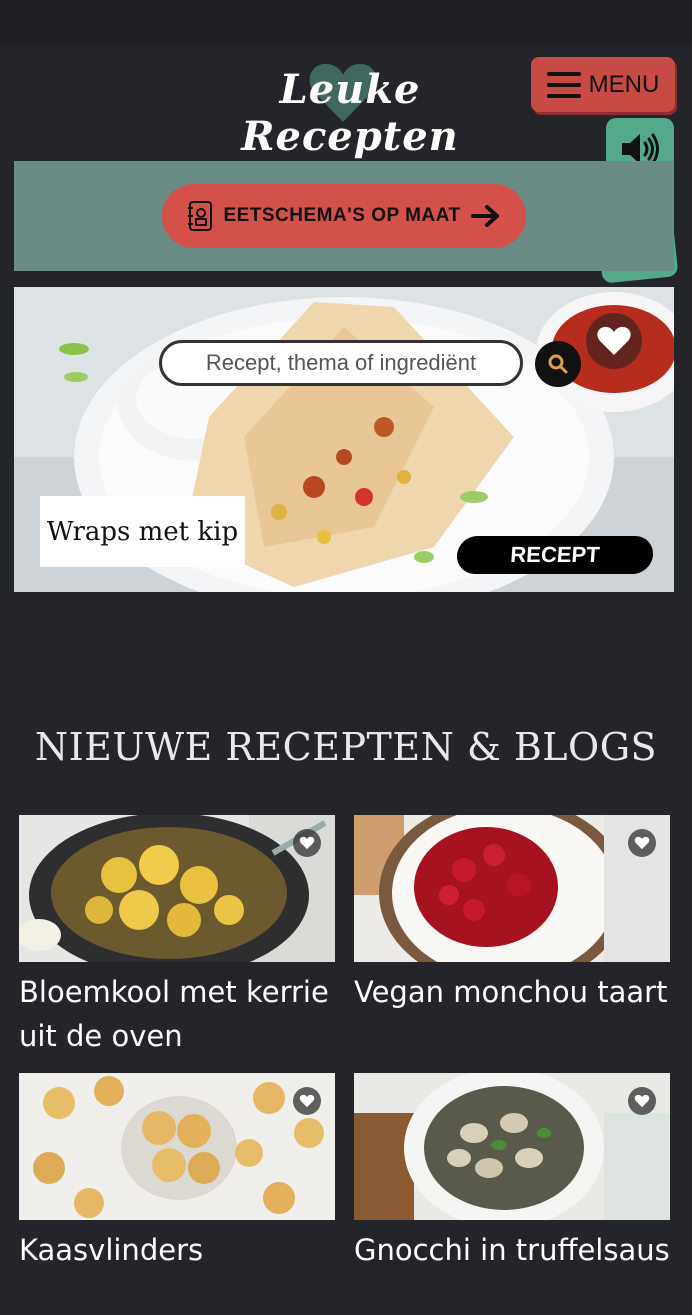 The height and width of the screenshot is (1315, 692). Describe the element at coordinates (142, 531) in the screenshot. I see `hero-caption: Wraps met kip` at that location.